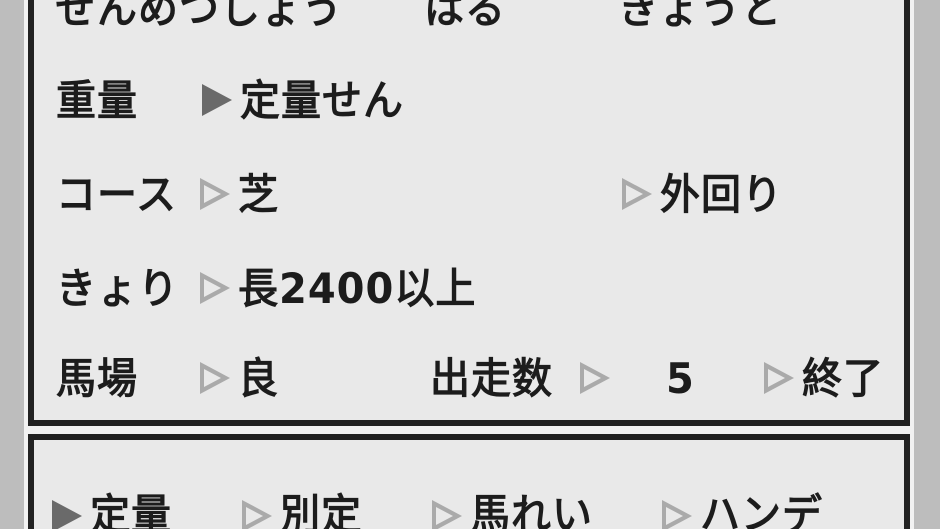 The image size is (940, 529). What do you see at coordinates (116, 195) in the screenshot?
I see `course-label: コース` at bounding box center [116, 195].